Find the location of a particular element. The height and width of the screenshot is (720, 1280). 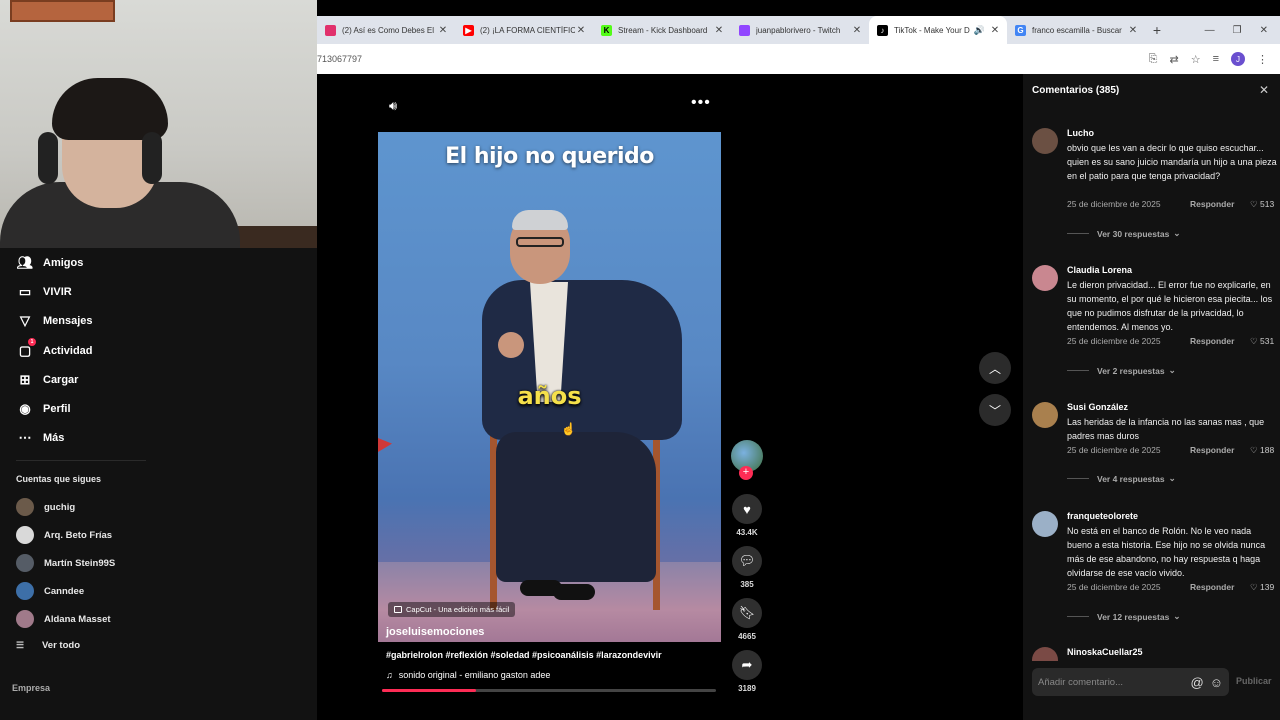

view-replies-label: Ver 30 respuestas is located at coordinates (1133, 233).